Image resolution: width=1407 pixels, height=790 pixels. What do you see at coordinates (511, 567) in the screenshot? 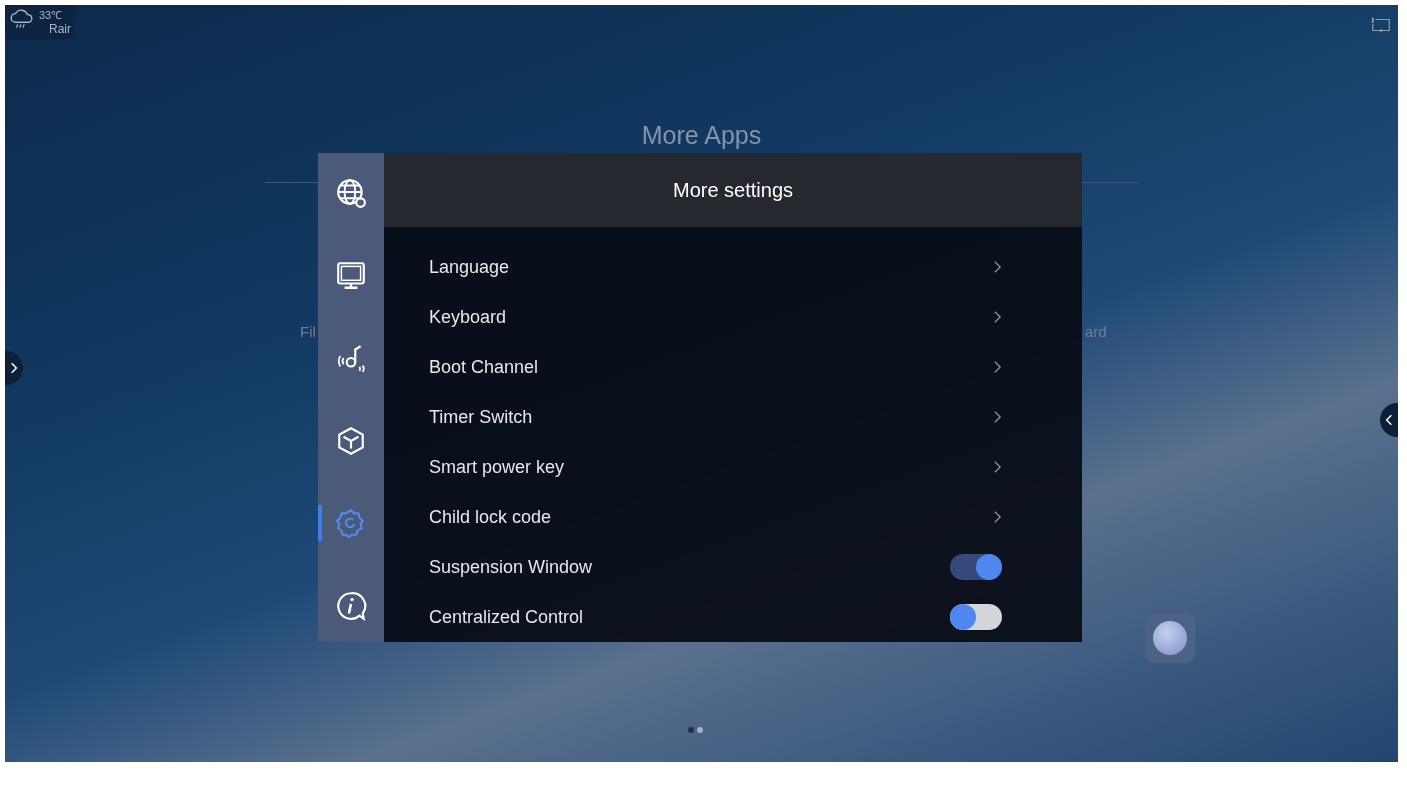
I see `setting-label: Suspension Window` at bounding box center [511, 567].